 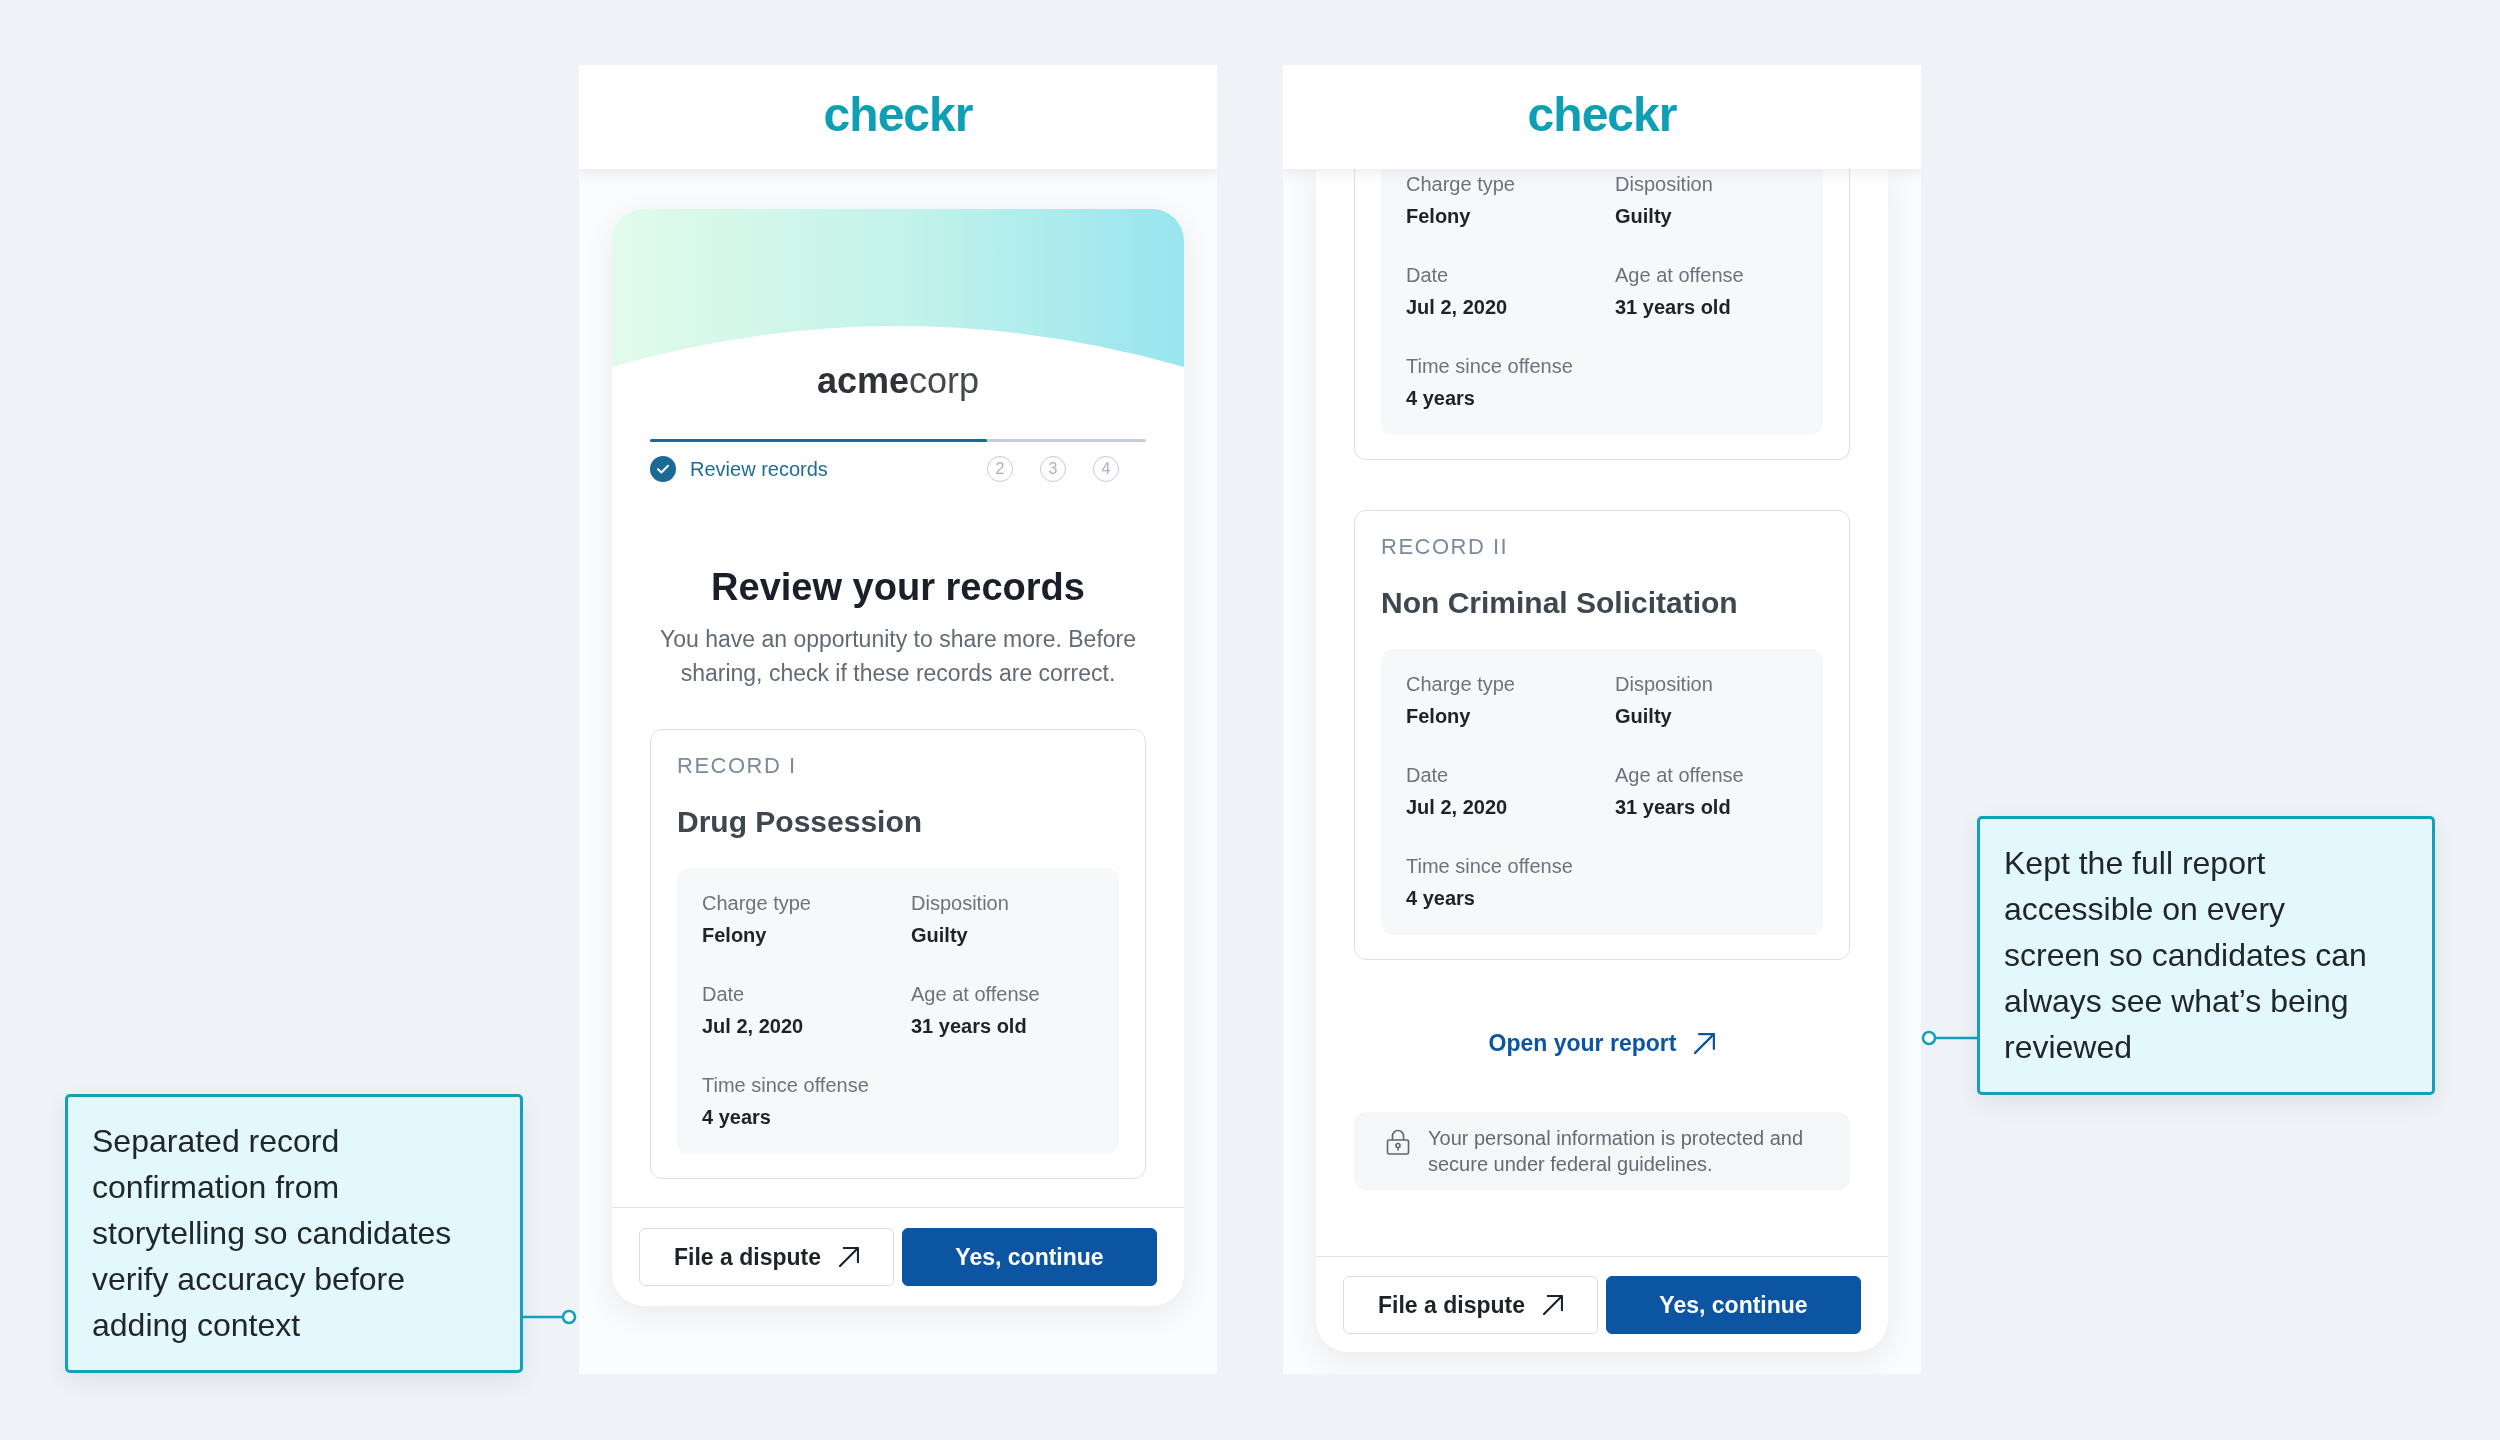 I want to click on record-number: RECORD I, so click(x=737, y=766).